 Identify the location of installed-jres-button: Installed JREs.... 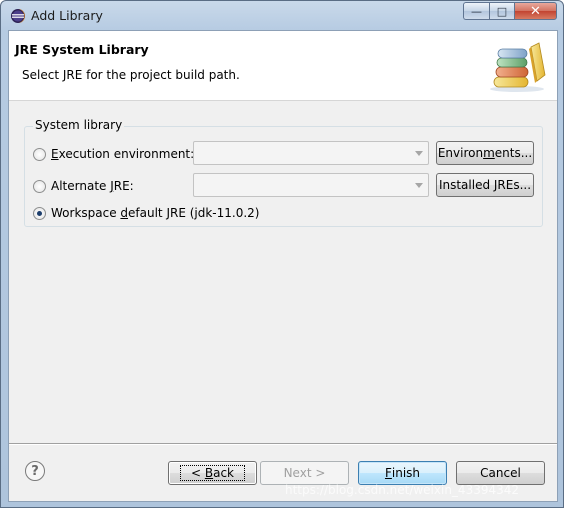
(485, 185).